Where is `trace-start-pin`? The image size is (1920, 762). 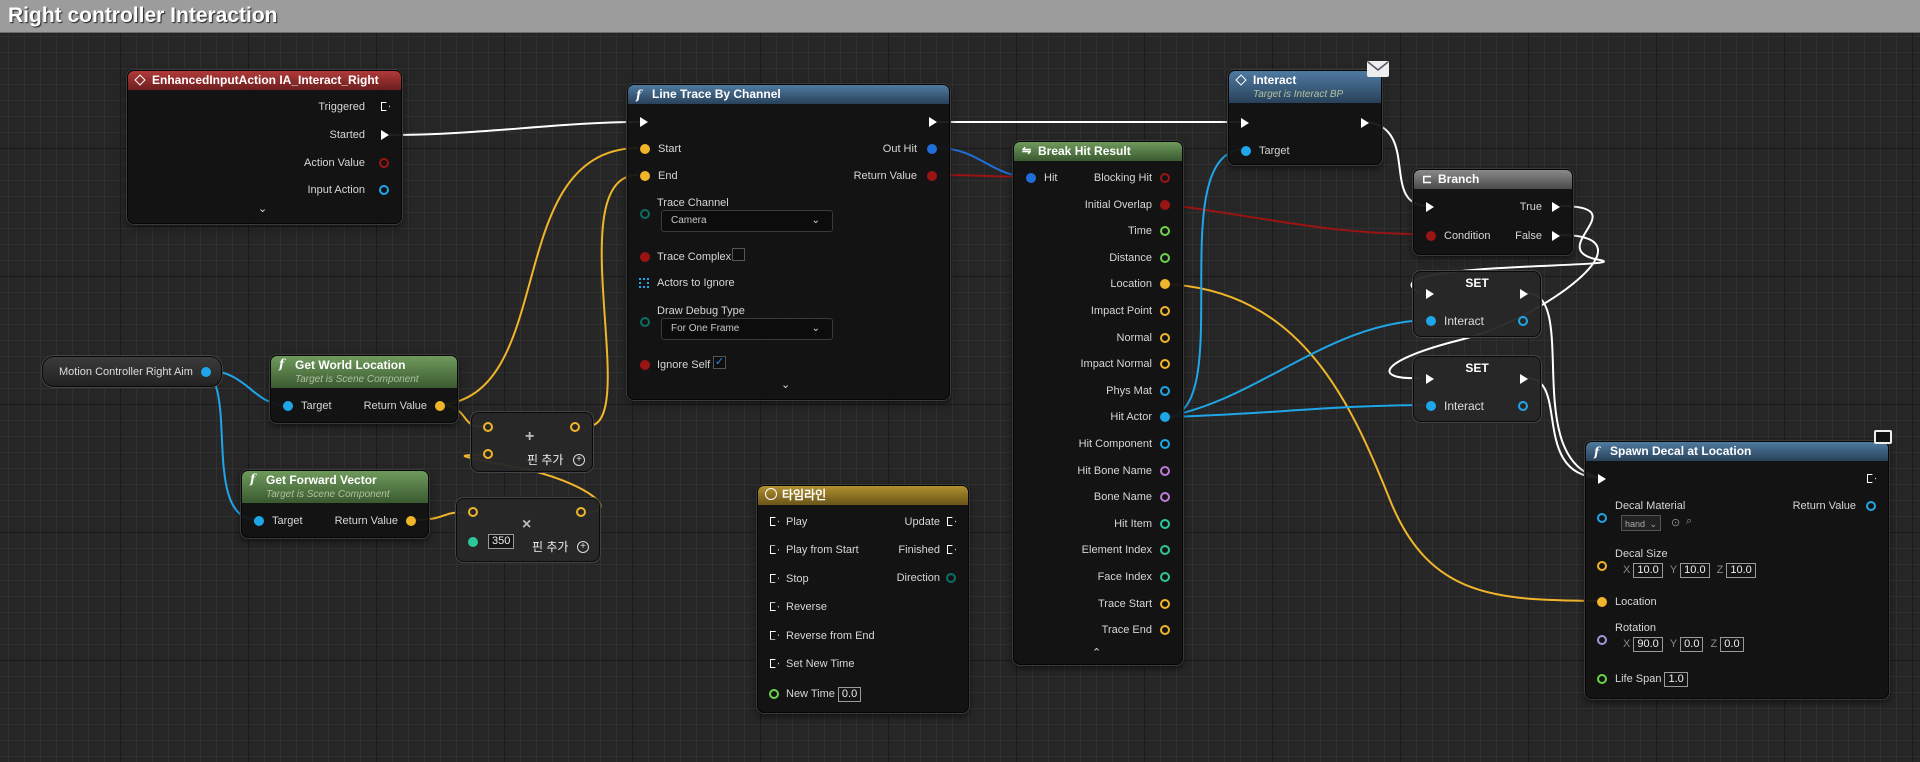
trace-start-pin is located at coordinates (1165, 603).